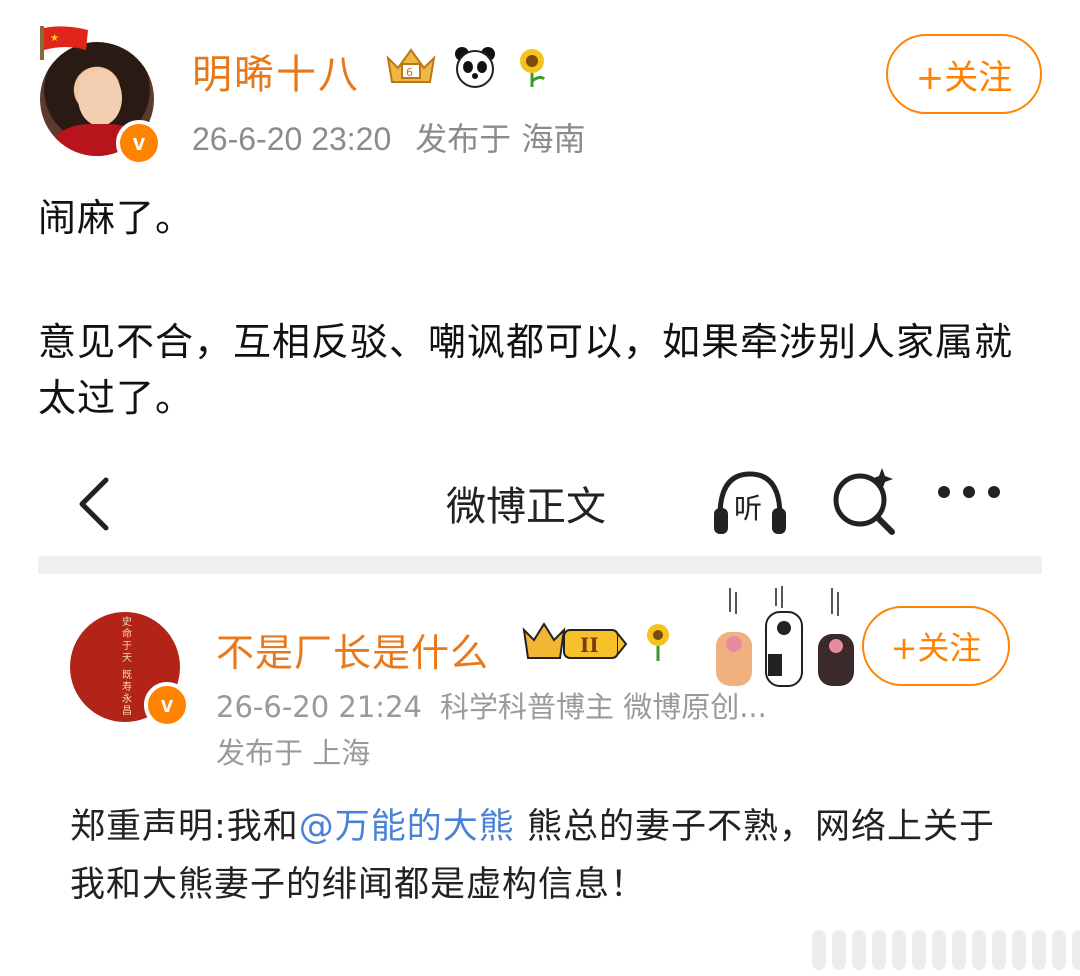 This screenshot has width=1080, height=976. What do you see at coordinates (276, 71) in the screenshot?
I see `author-name: 明晞十八` at bounding box center [276, 71].